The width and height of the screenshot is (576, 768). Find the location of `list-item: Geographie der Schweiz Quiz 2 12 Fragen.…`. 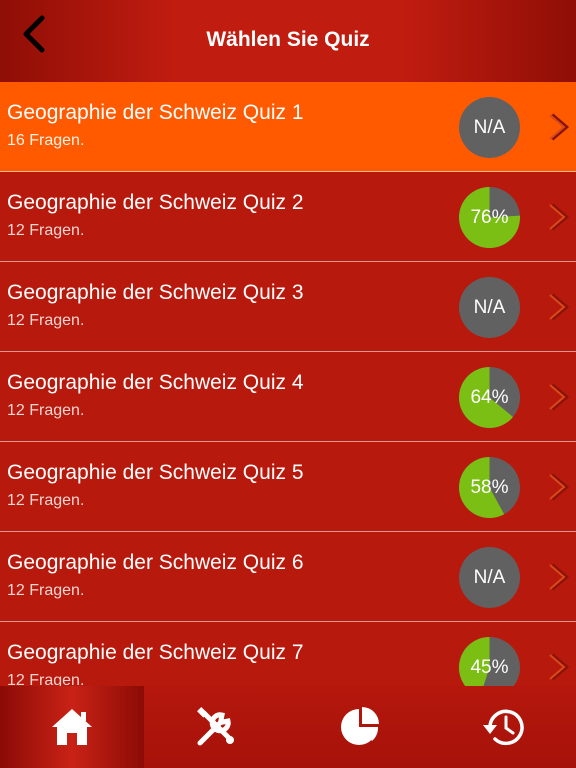

list-item: Geographie der Schweiz Quiz 2 12 Fragen.… is located at coordinates (288, 217).